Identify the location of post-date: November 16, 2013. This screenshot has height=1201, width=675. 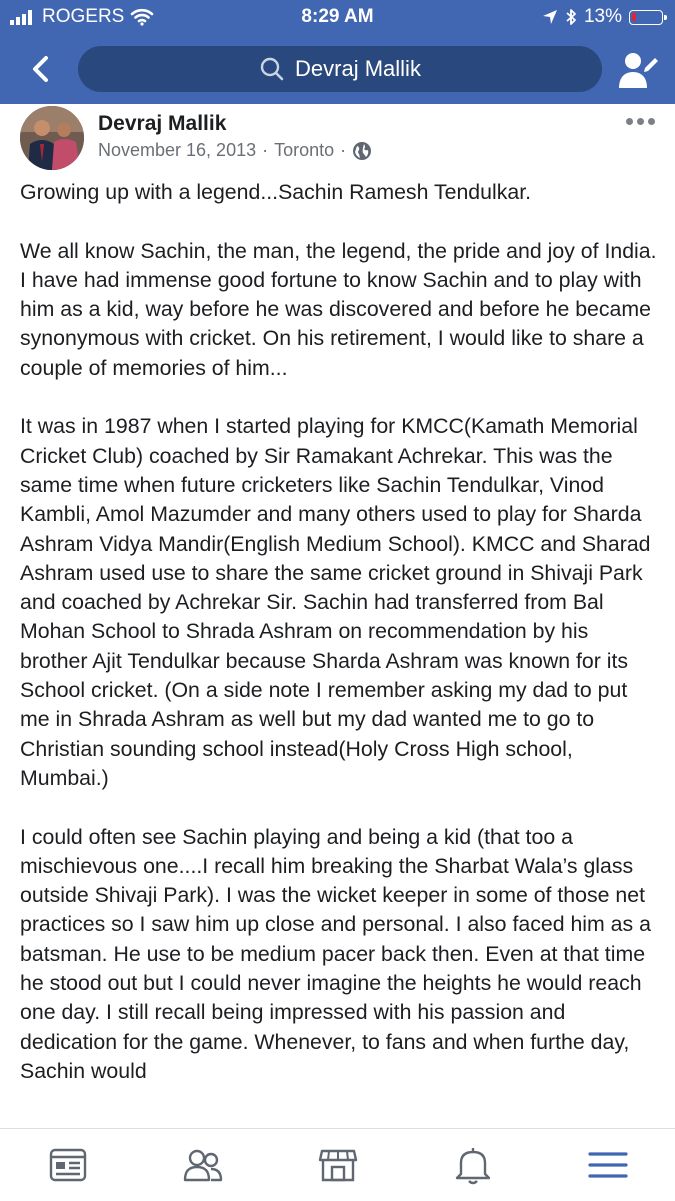
(177, 150).